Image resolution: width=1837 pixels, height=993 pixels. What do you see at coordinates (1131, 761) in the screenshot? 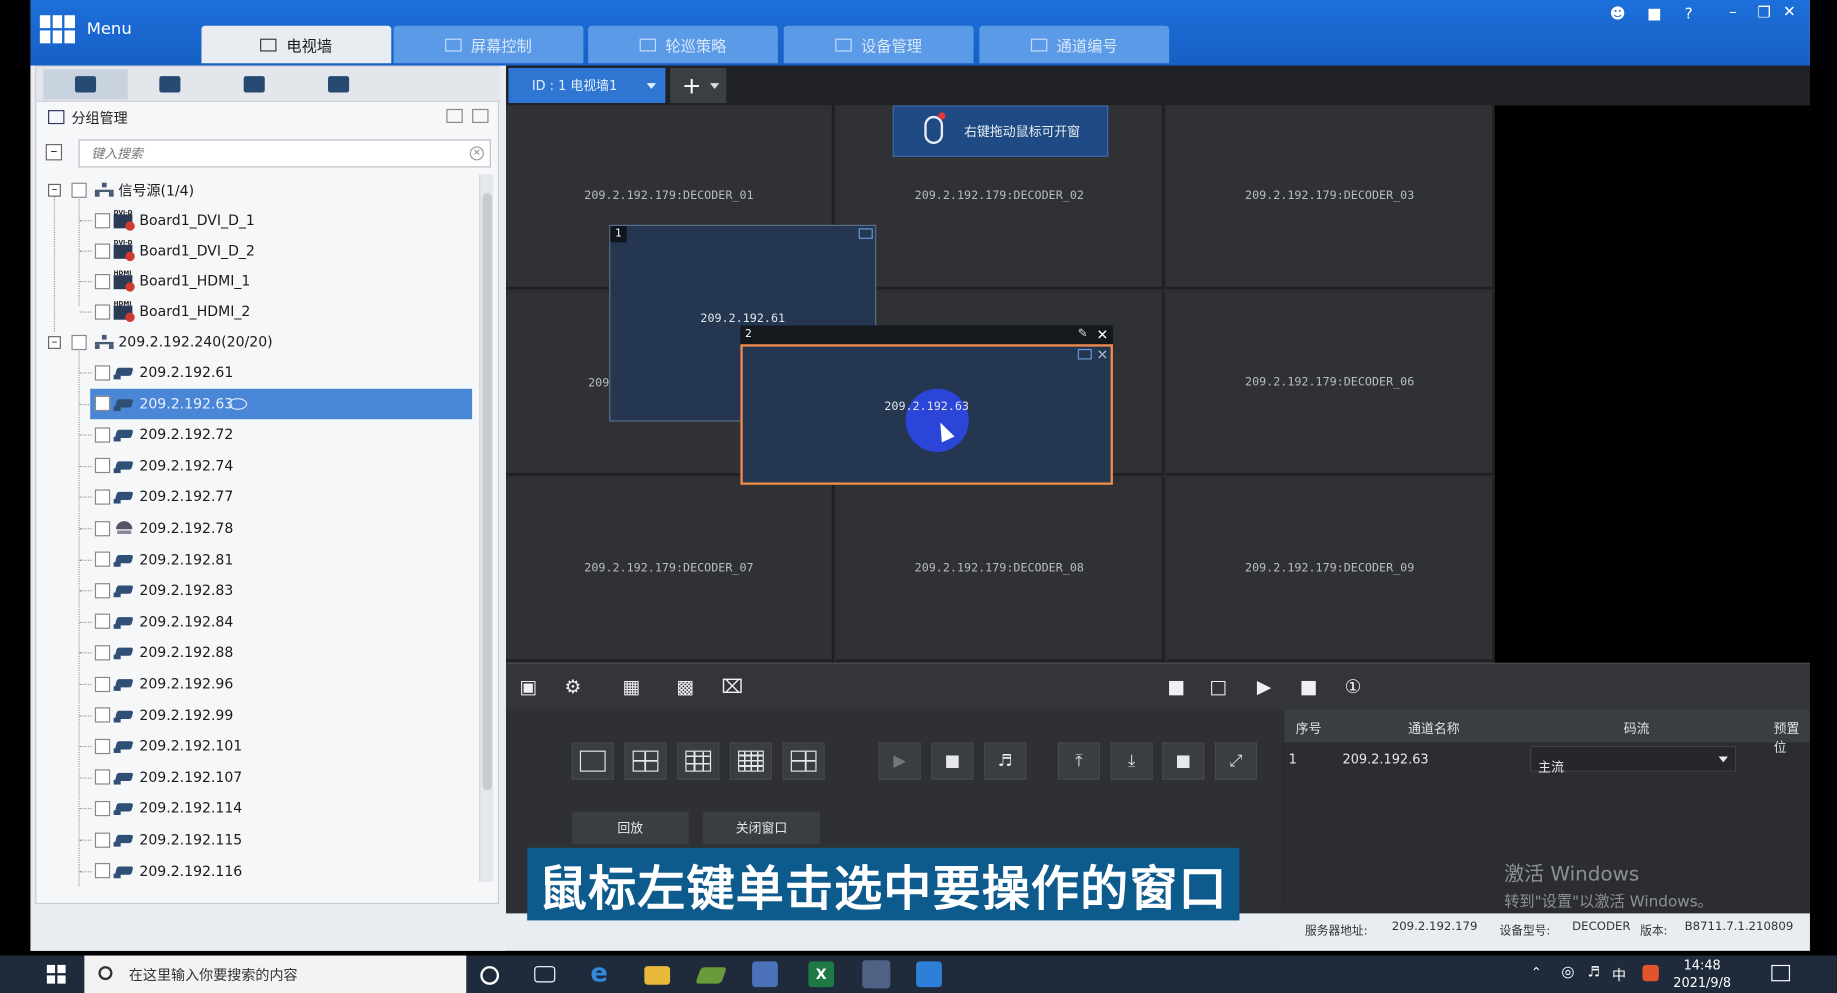
I see `send-to-bottom-button: ⤓` at bounding box center [1131, 761].